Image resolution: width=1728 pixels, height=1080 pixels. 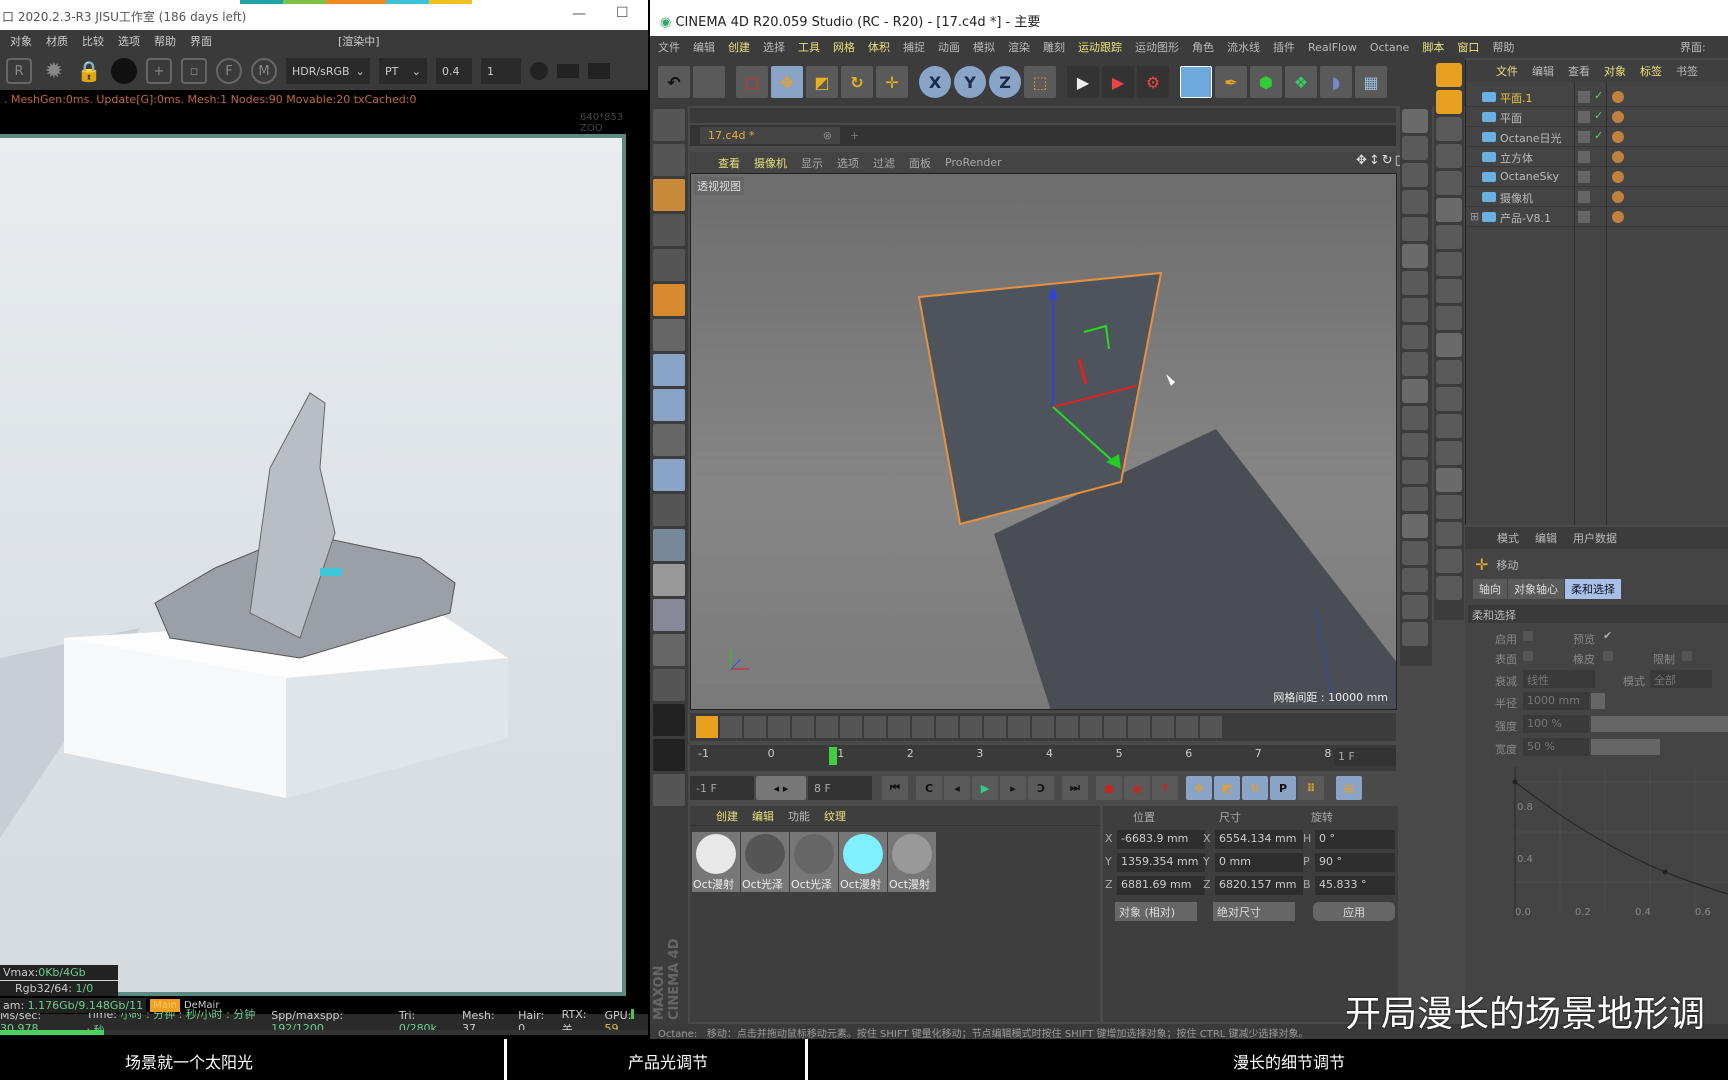 What do you see at coordinates (1597, 177) in the screenshot?
I see `object-row: OctaneSky` at bounding box center [1597, 177].